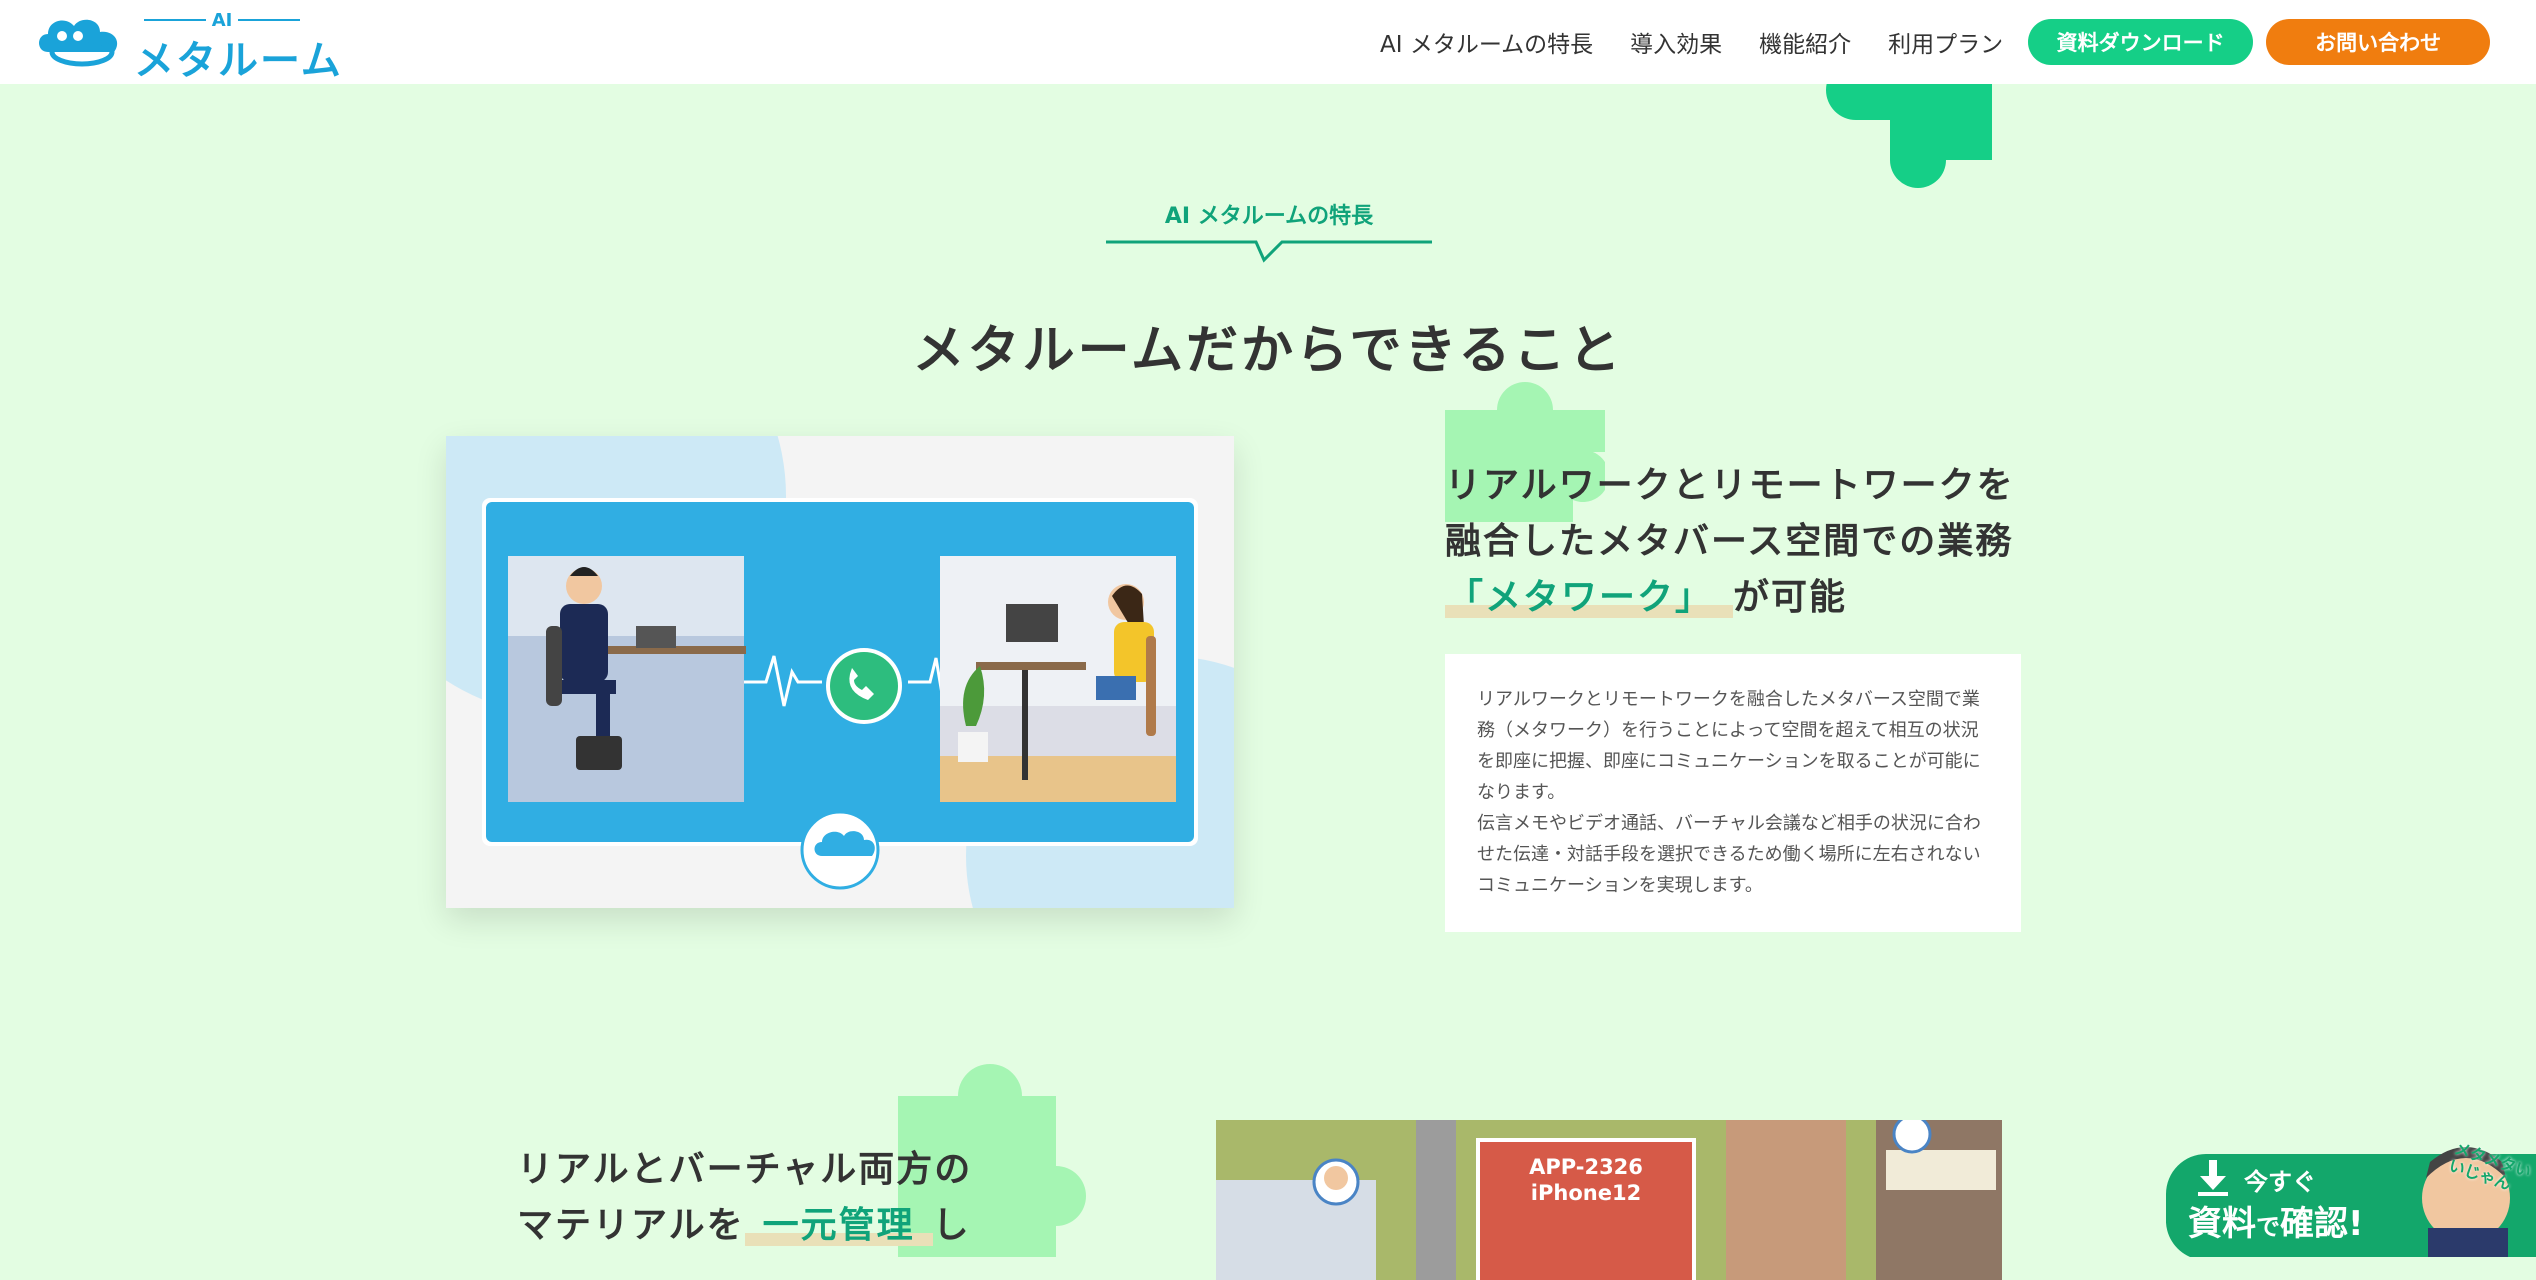 The height and width of the screenshot is (1280, 2536). I want to click on metawork-illustration, so click(840, 672).